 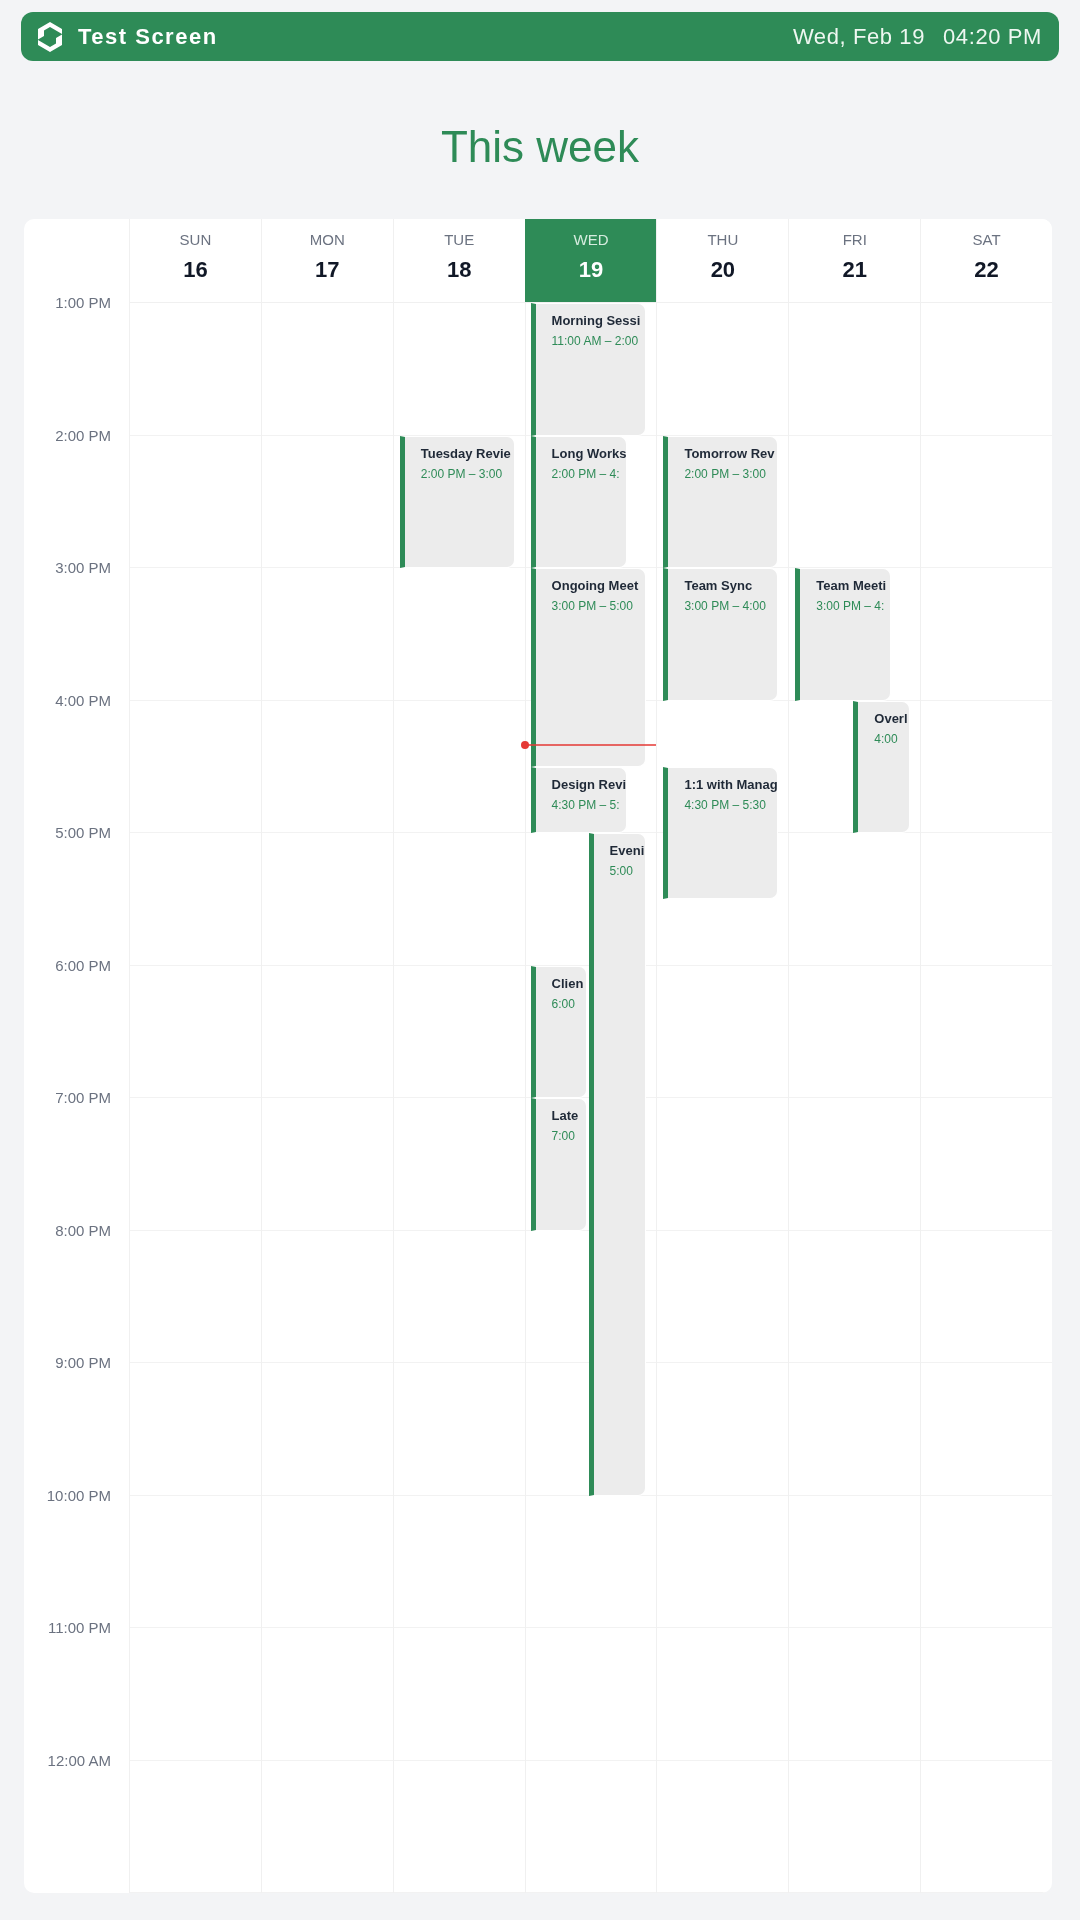 I want to click on header-date: Wed, Feb 19, so click(x=859, y=36).